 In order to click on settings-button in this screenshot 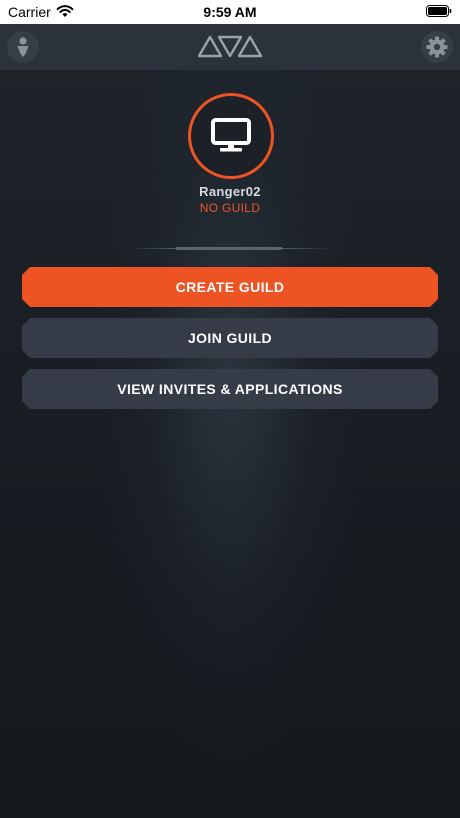, I will do `click(437, 47)`.